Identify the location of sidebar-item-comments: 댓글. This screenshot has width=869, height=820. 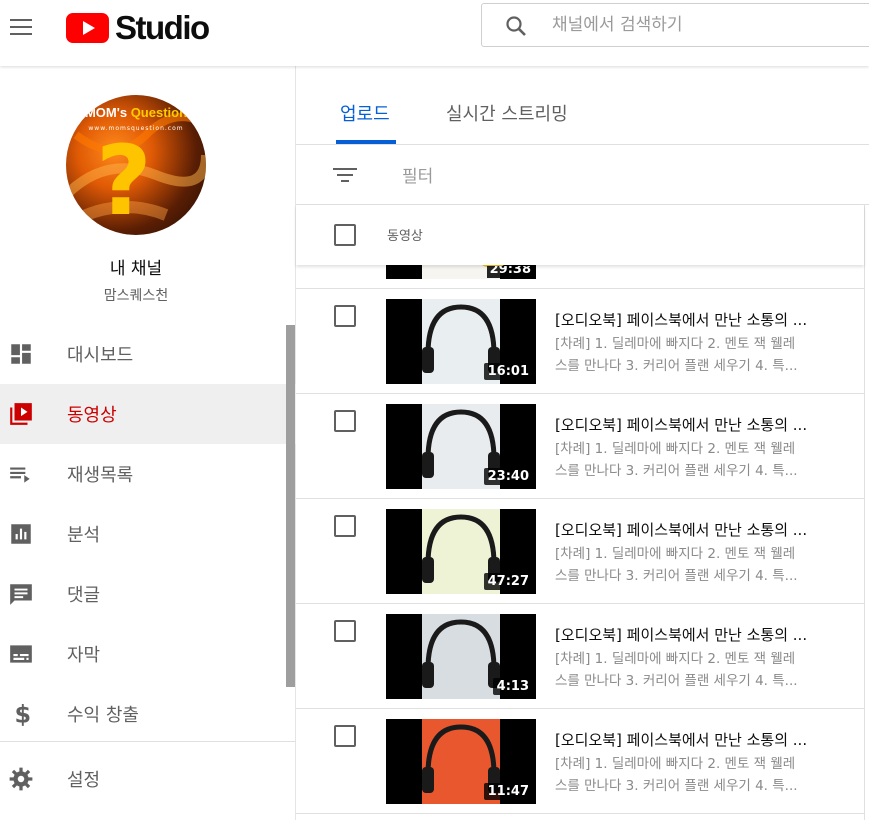
(148, 594).